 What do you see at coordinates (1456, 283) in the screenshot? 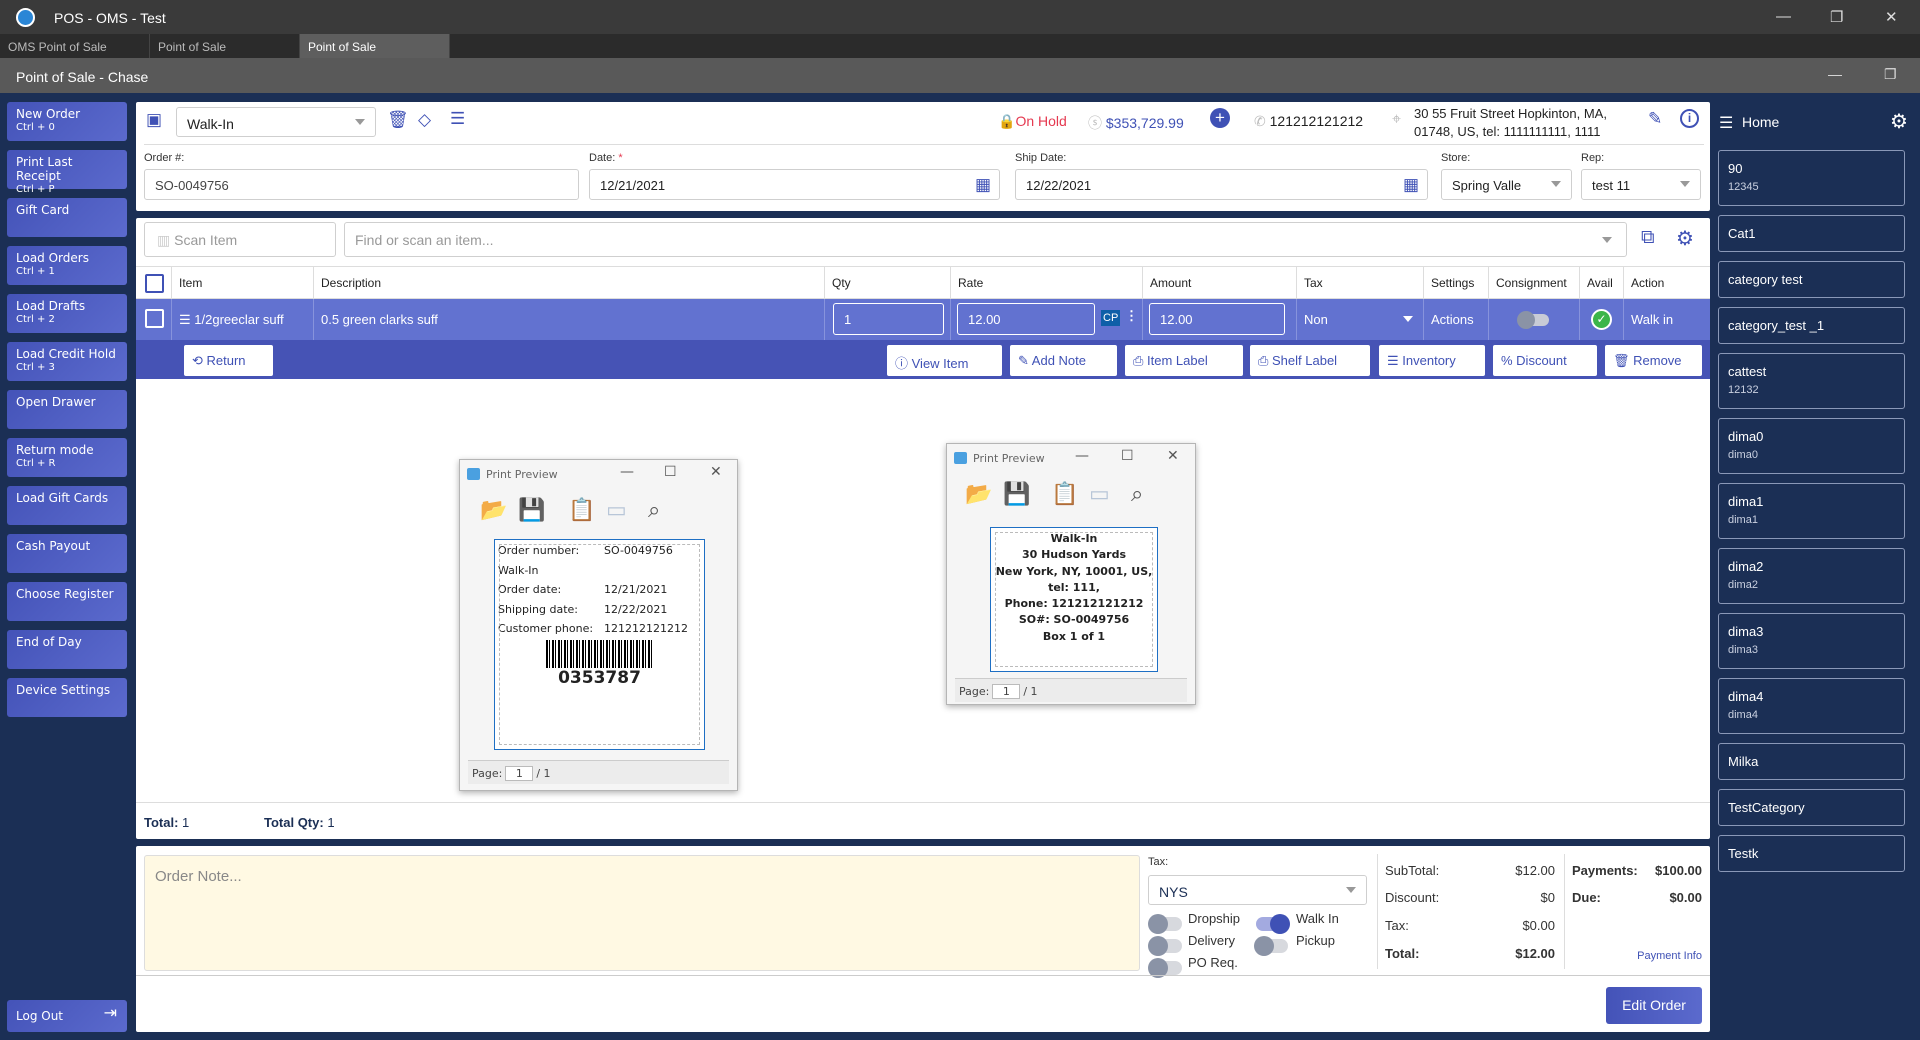
I see `col-settings: Settings` at bounding box center [1456, 283].